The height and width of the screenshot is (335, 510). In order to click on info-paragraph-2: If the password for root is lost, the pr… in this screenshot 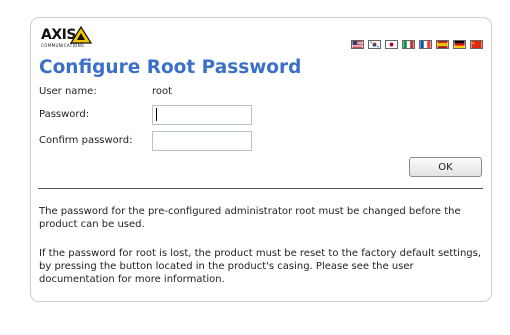, I will do `click(260, 266)`.